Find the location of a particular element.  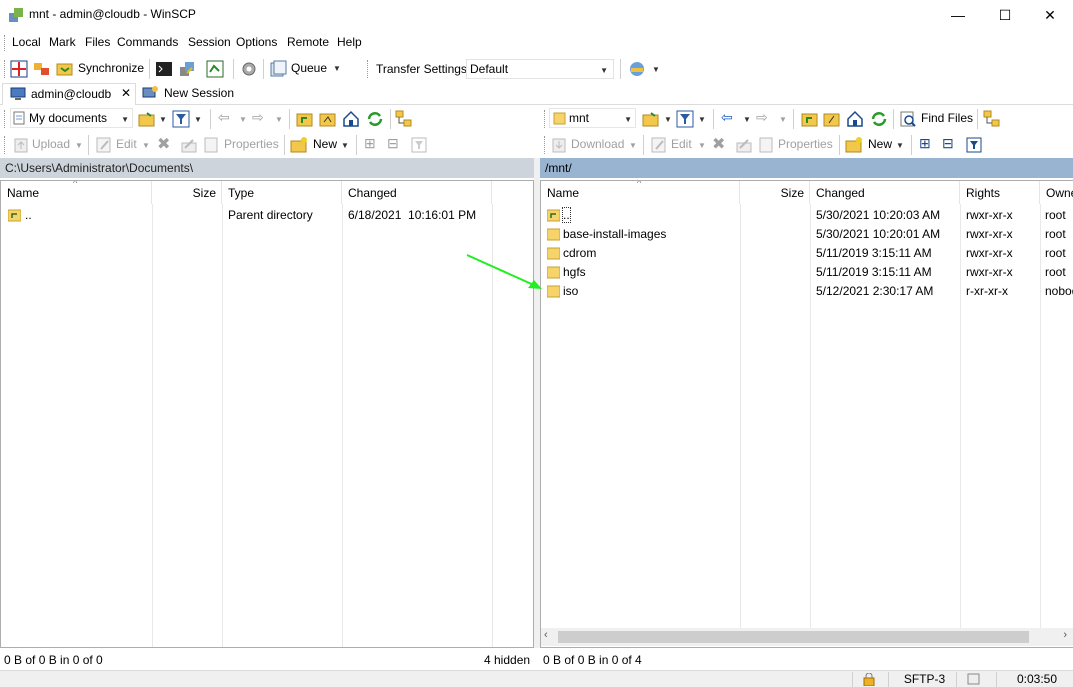

menu-files: Files is located at coordinates (97, 42).